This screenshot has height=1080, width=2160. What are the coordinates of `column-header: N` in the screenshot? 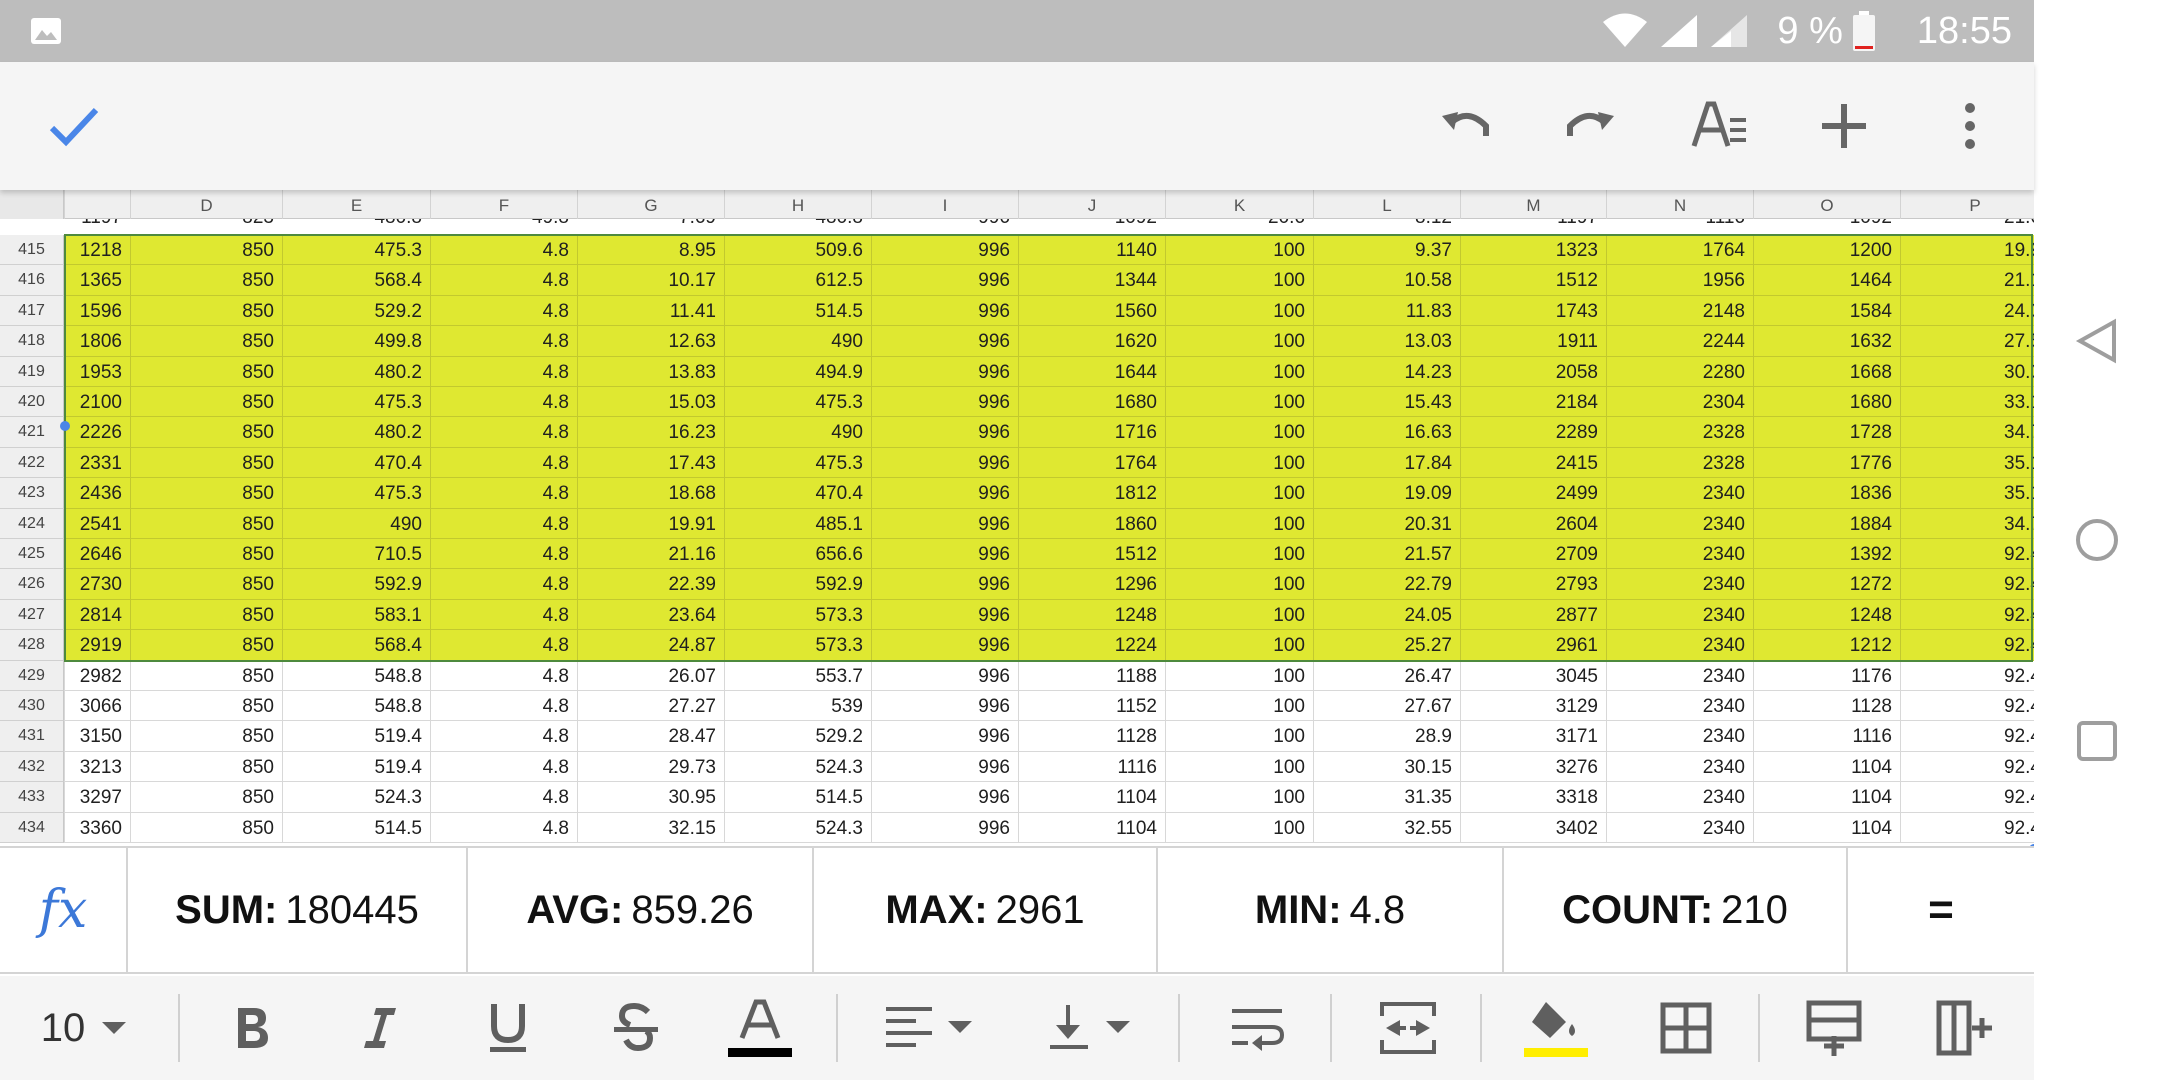 It's located at (1679, 204).